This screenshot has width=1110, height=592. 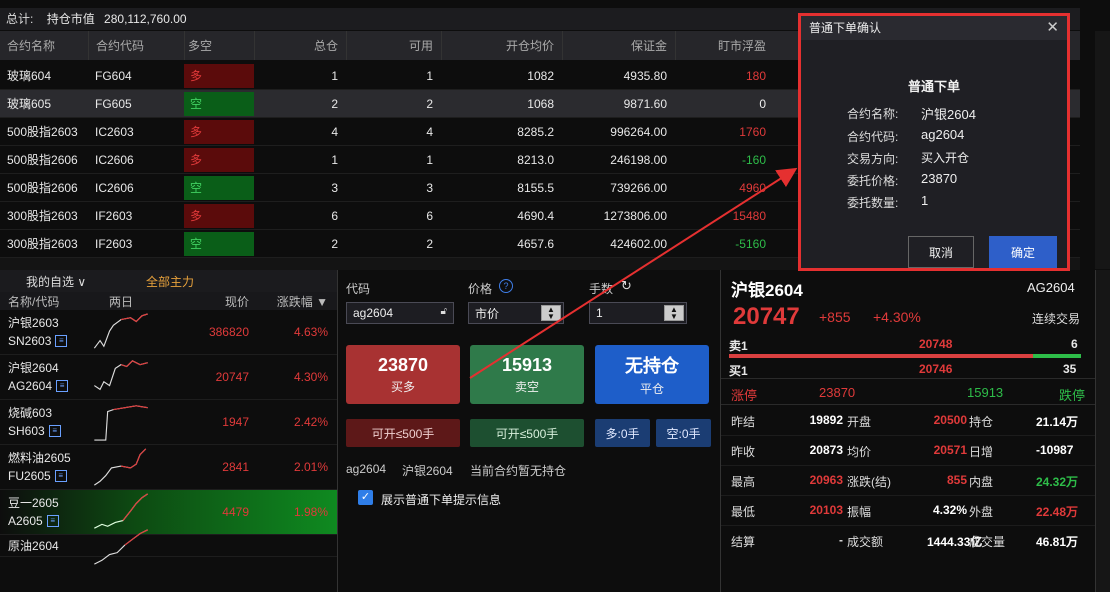 What do you see at coordinates (44, 45) in the screenshot?
I see `col-header-name: 合约名称` at bounding box center [44, 45].